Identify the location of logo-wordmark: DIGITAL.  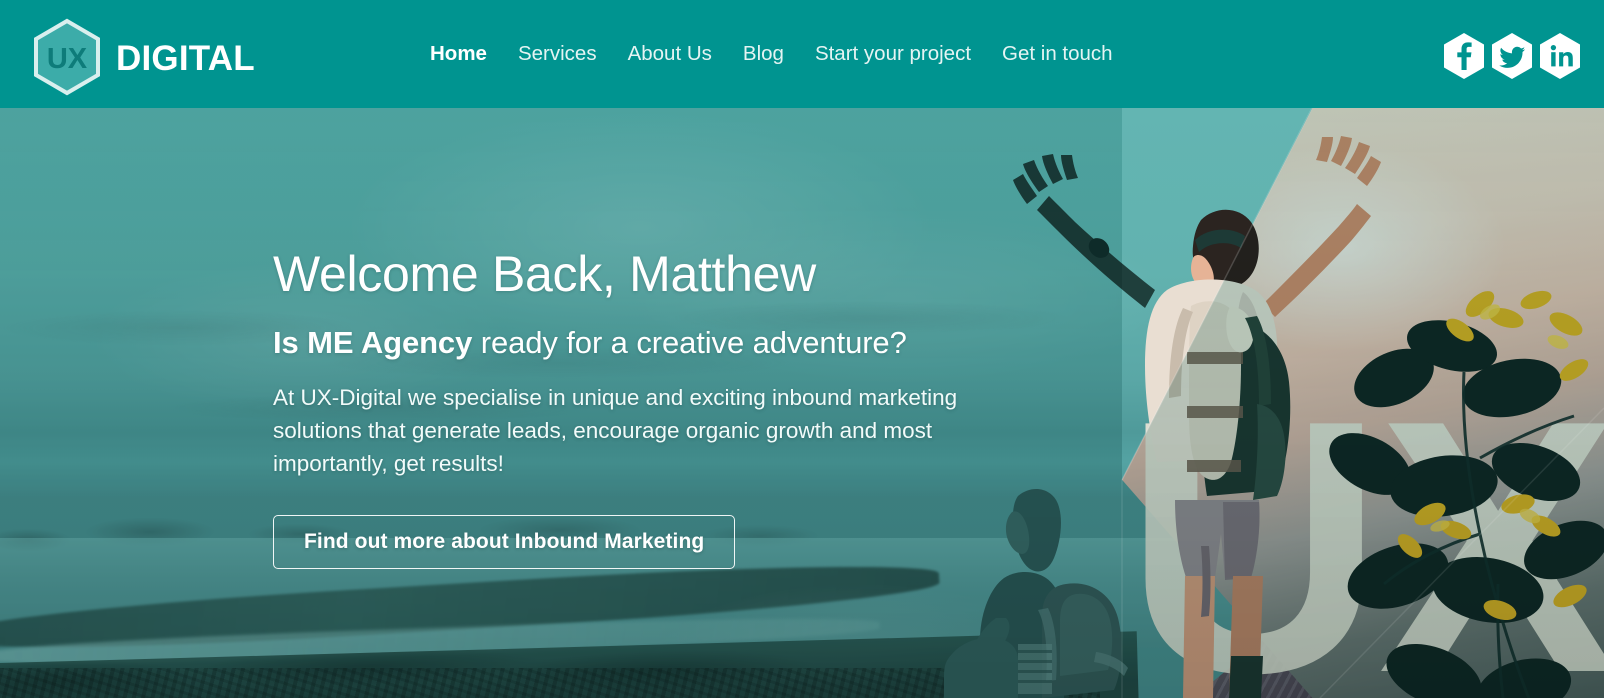
(185, 58).